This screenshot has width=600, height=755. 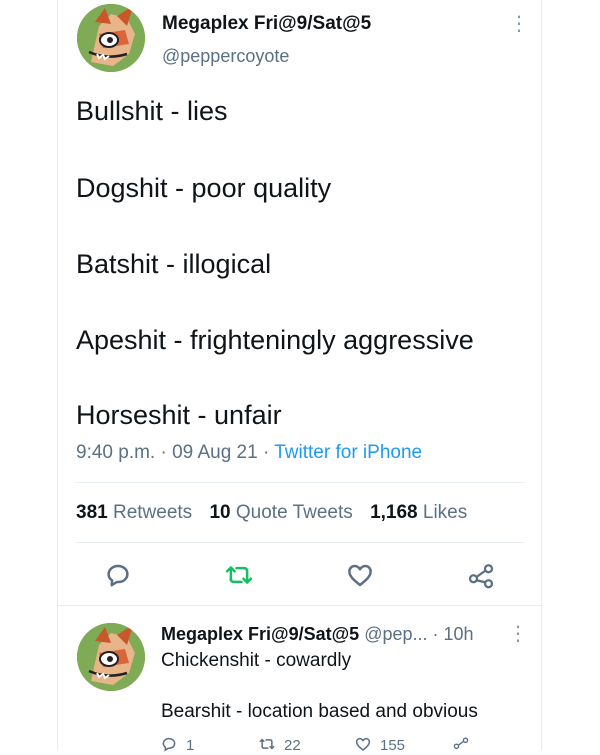 I want to click on reply-retweet-button: 22, so click(x=279, y=745).